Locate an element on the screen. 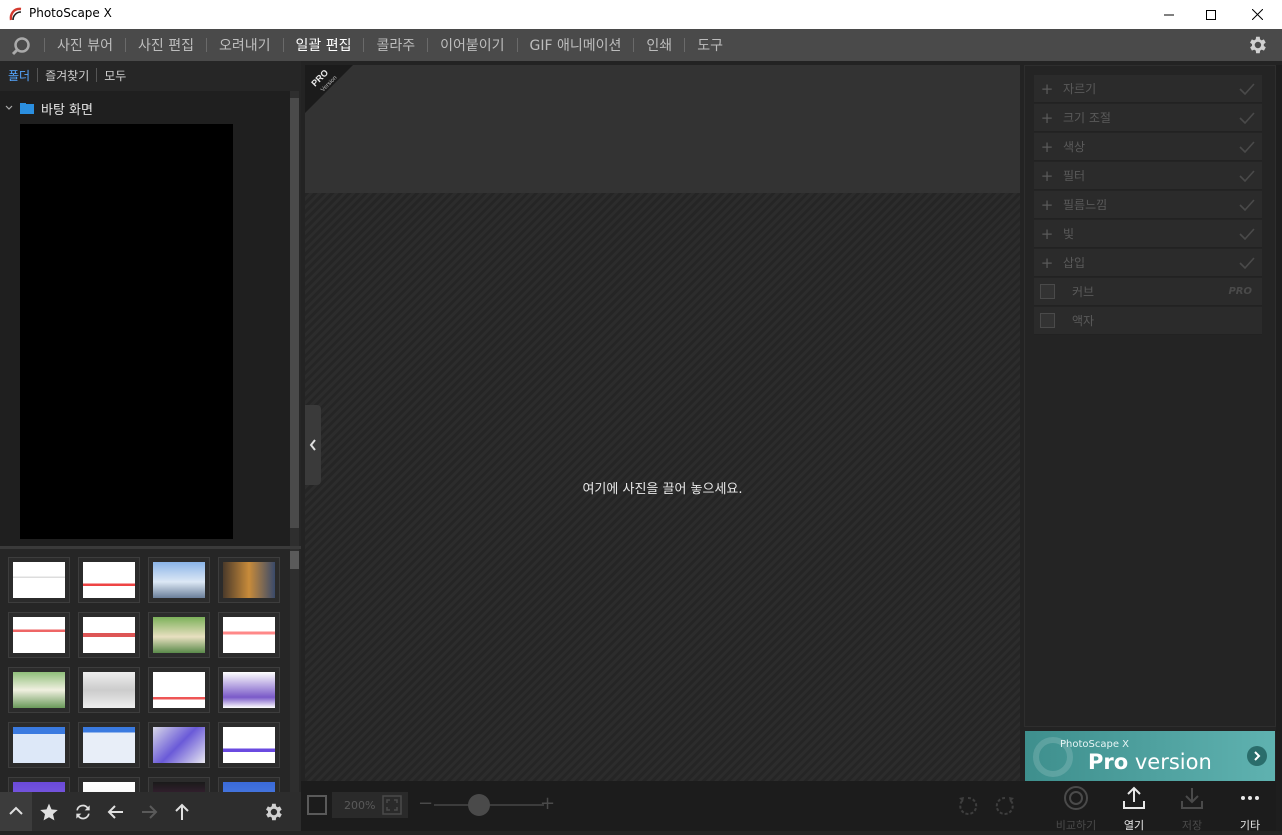 This screenshot has height=835, width=1282. tree-item-desktop: 바탕 화면 is located at coordinates (48, 109).